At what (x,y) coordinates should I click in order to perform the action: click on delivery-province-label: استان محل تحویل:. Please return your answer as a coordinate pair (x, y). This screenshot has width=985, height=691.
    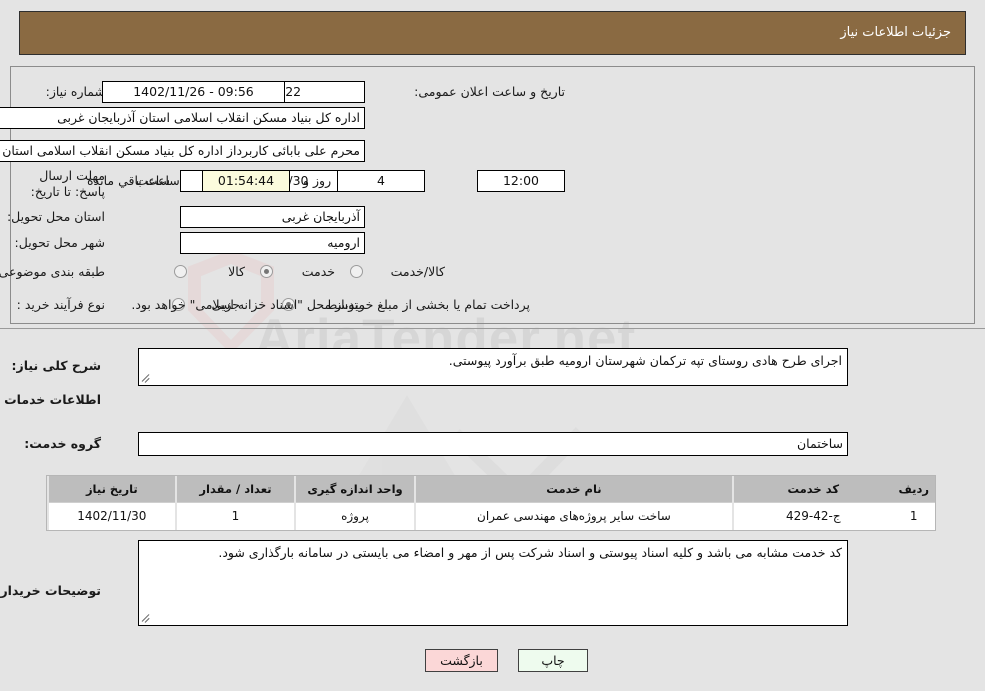
    Looking at the image, I should click on (55, 216).